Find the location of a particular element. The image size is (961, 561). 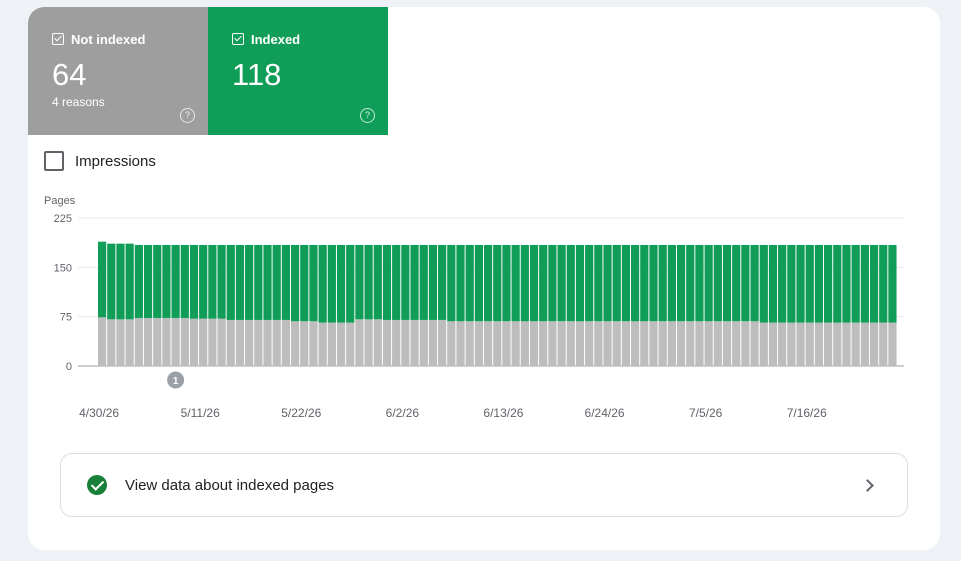

y-tick-label: 0 is located at coordinates (69, 367).